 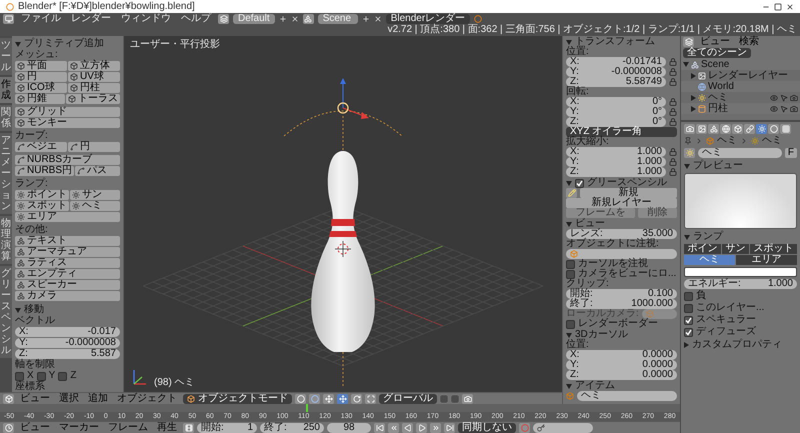 I want to click on tool-button: スポット, so click(x=42, y=206).